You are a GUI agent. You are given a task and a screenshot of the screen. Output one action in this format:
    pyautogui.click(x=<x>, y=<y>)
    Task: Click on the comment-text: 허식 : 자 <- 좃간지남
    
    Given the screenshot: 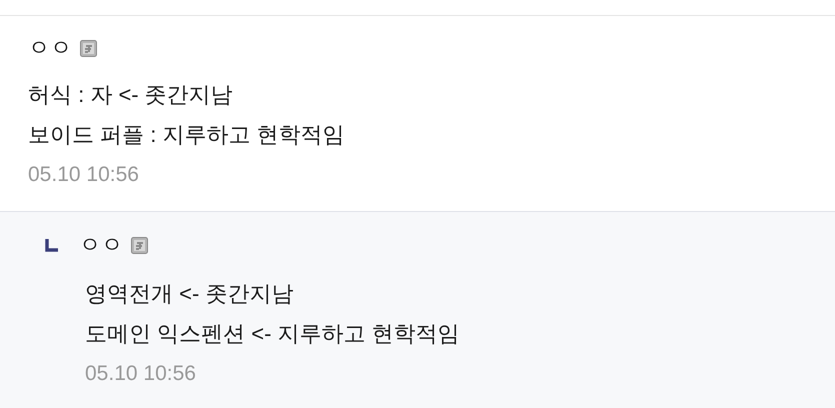 What is the action you would take?
    pyautogui.click(x=131, y=95)
    